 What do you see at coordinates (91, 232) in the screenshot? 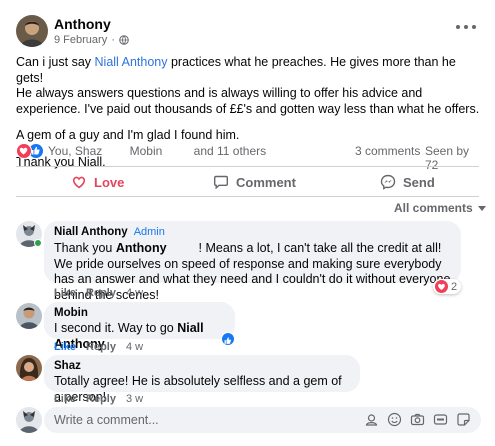
I see `comment-author: Niall Anthony` at bounding box center [91, 232].